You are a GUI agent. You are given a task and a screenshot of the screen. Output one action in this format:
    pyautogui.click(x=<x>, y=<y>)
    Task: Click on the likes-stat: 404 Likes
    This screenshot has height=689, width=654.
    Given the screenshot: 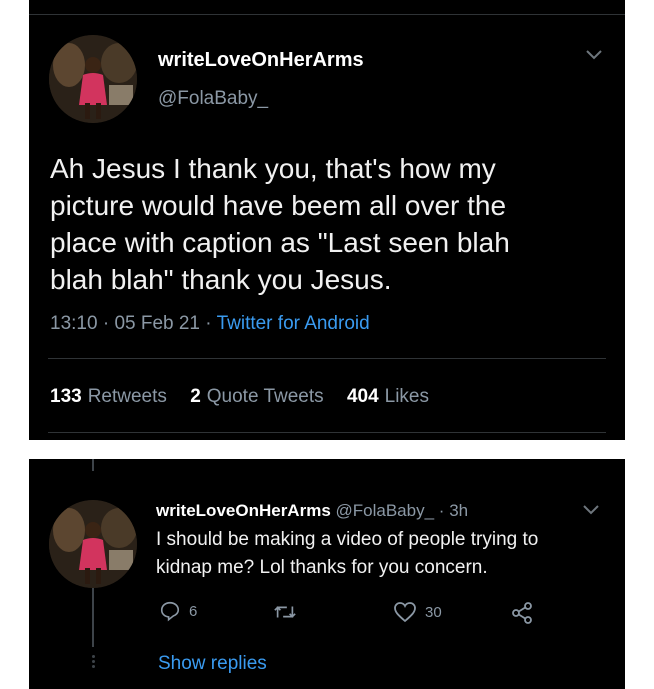 What is the action you would take?
    pyautogui.click(x=388, y=396)
    